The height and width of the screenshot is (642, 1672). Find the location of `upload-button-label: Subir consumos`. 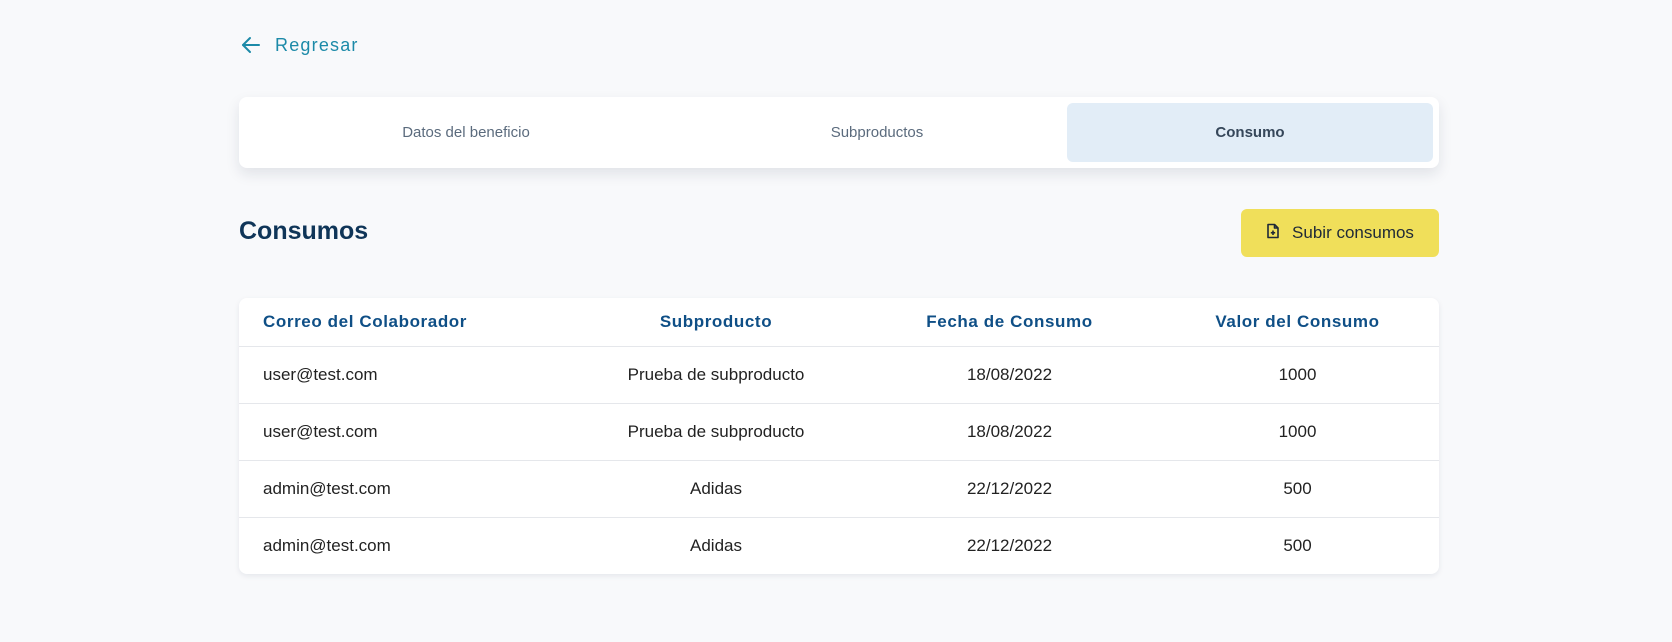

upload-button-label: Subir consumos is located at coordinates (1353, 232).